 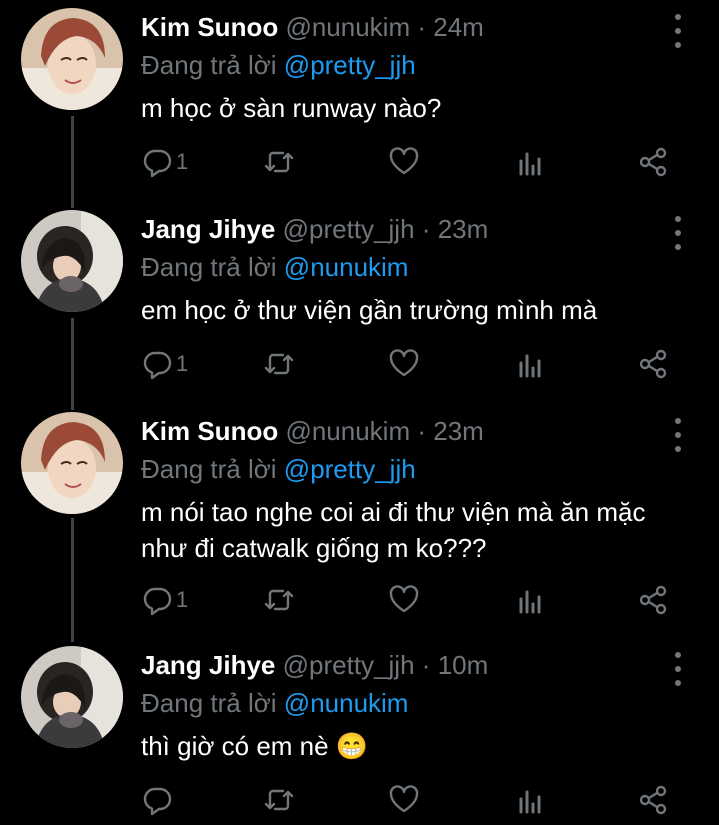 I want to click on replying-to: Đang trả lời @pretty_jjh, so click(x=278, y=469).